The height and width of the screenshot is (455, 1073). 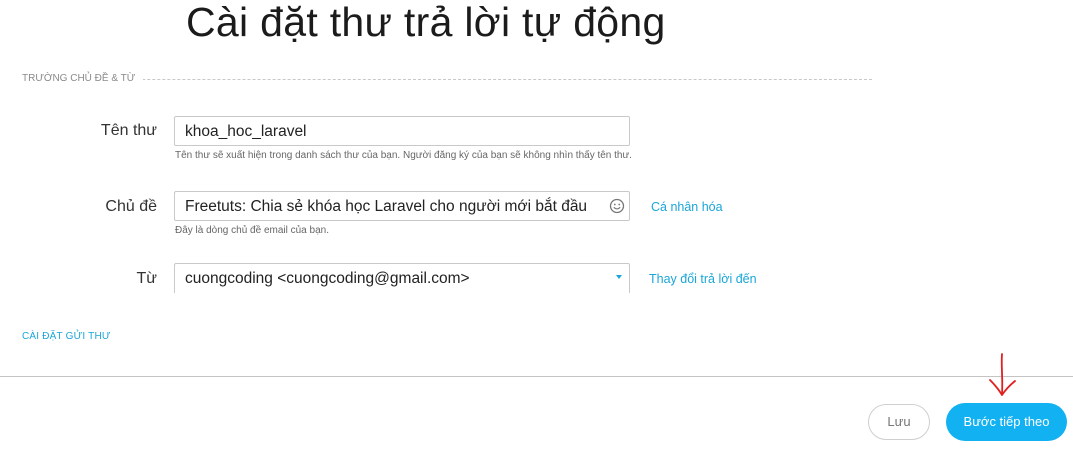 I want to click on footer-divider, so click(x=536, y=376).